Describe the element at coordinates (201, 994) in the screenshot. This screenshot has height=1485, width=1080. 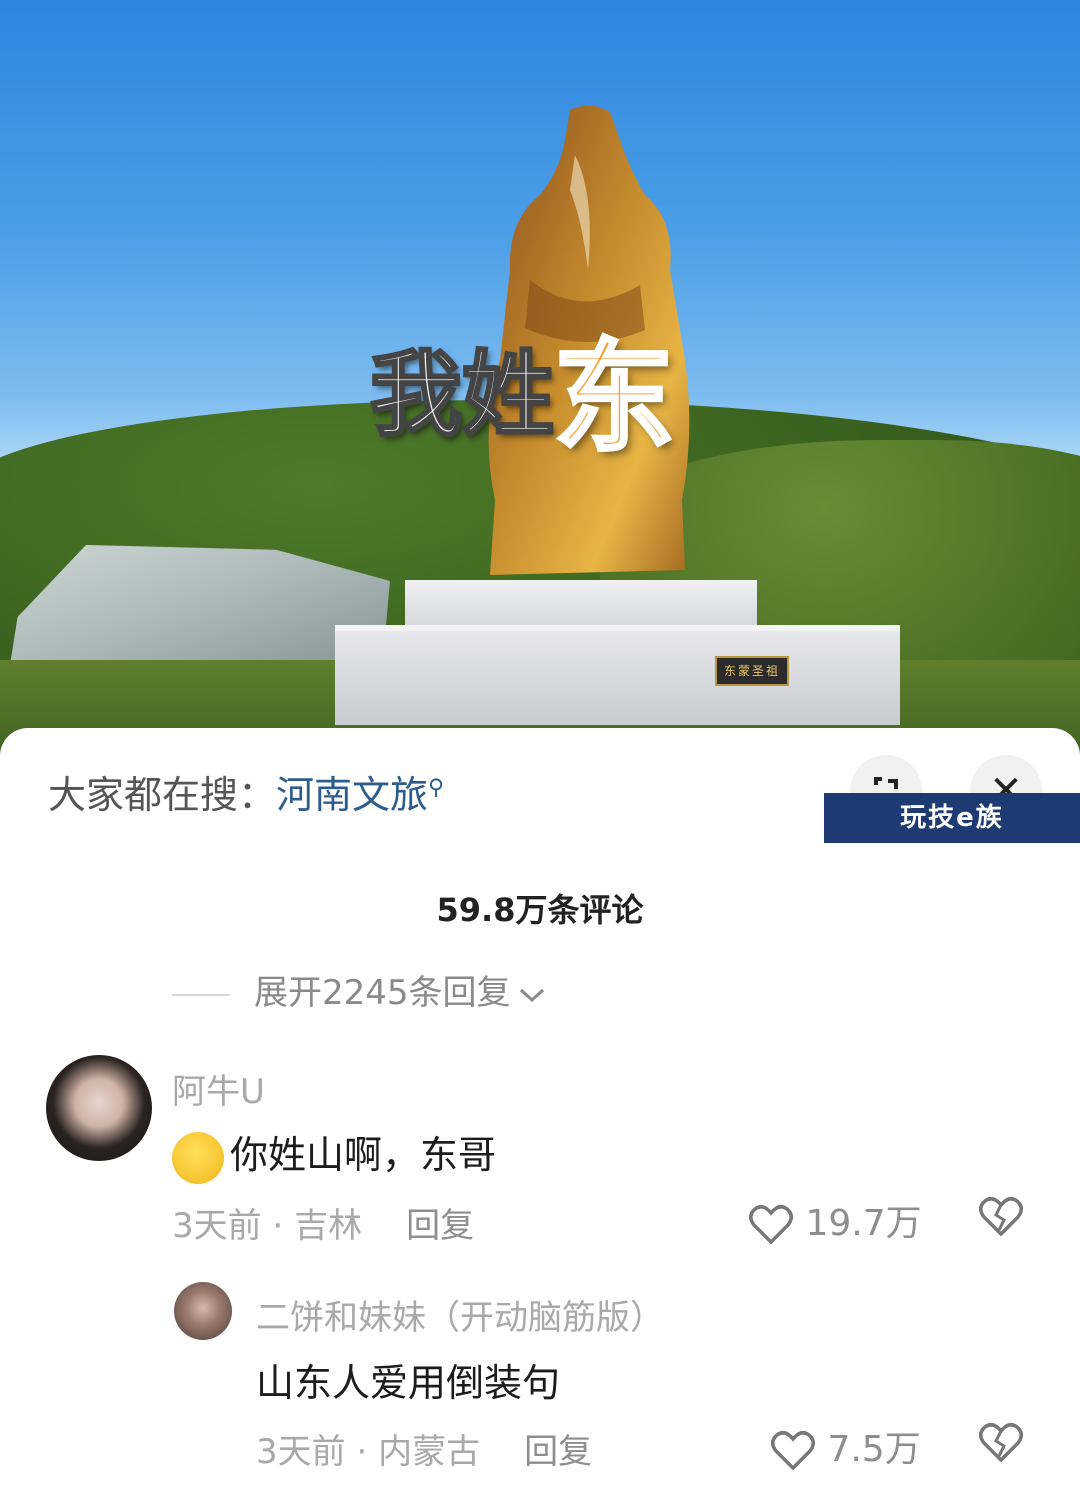
I see `divider-line` at that location.